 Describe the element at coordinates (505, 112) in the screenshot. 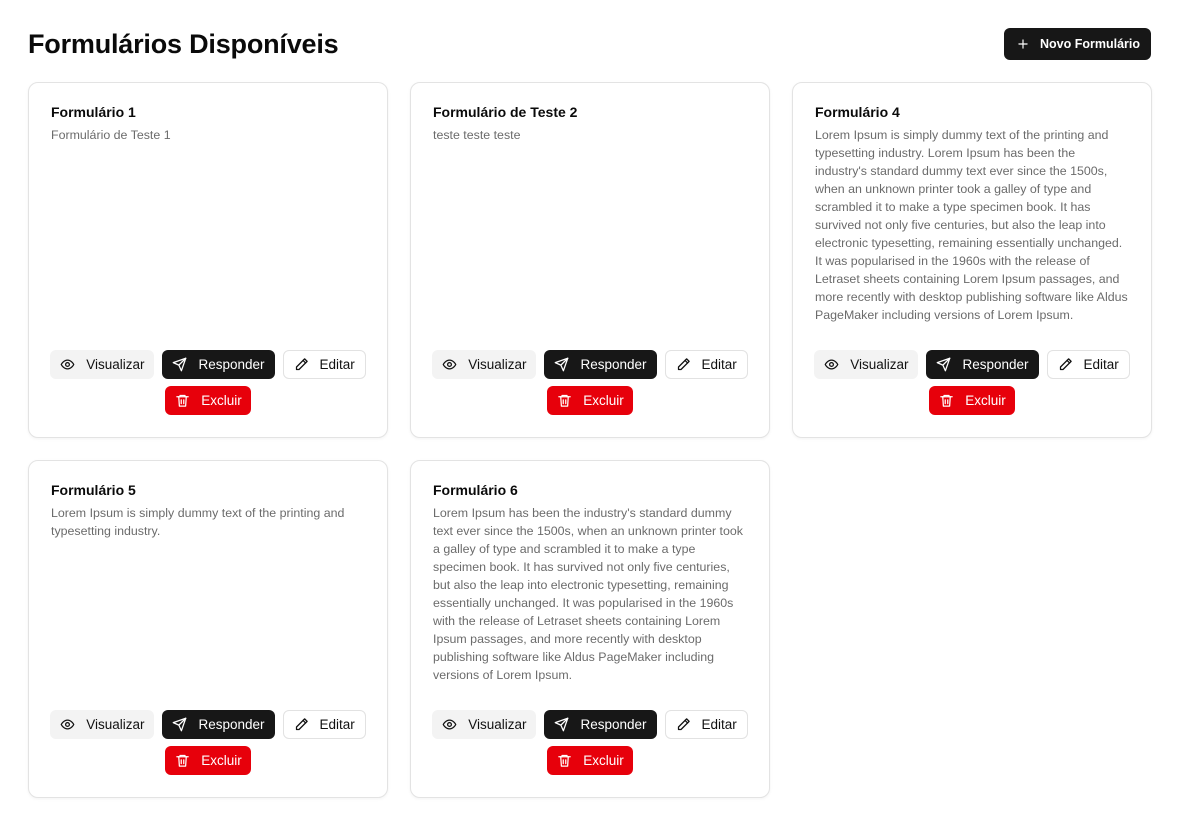

I see `form-card-title: Formulário de Teste 2` at that location.